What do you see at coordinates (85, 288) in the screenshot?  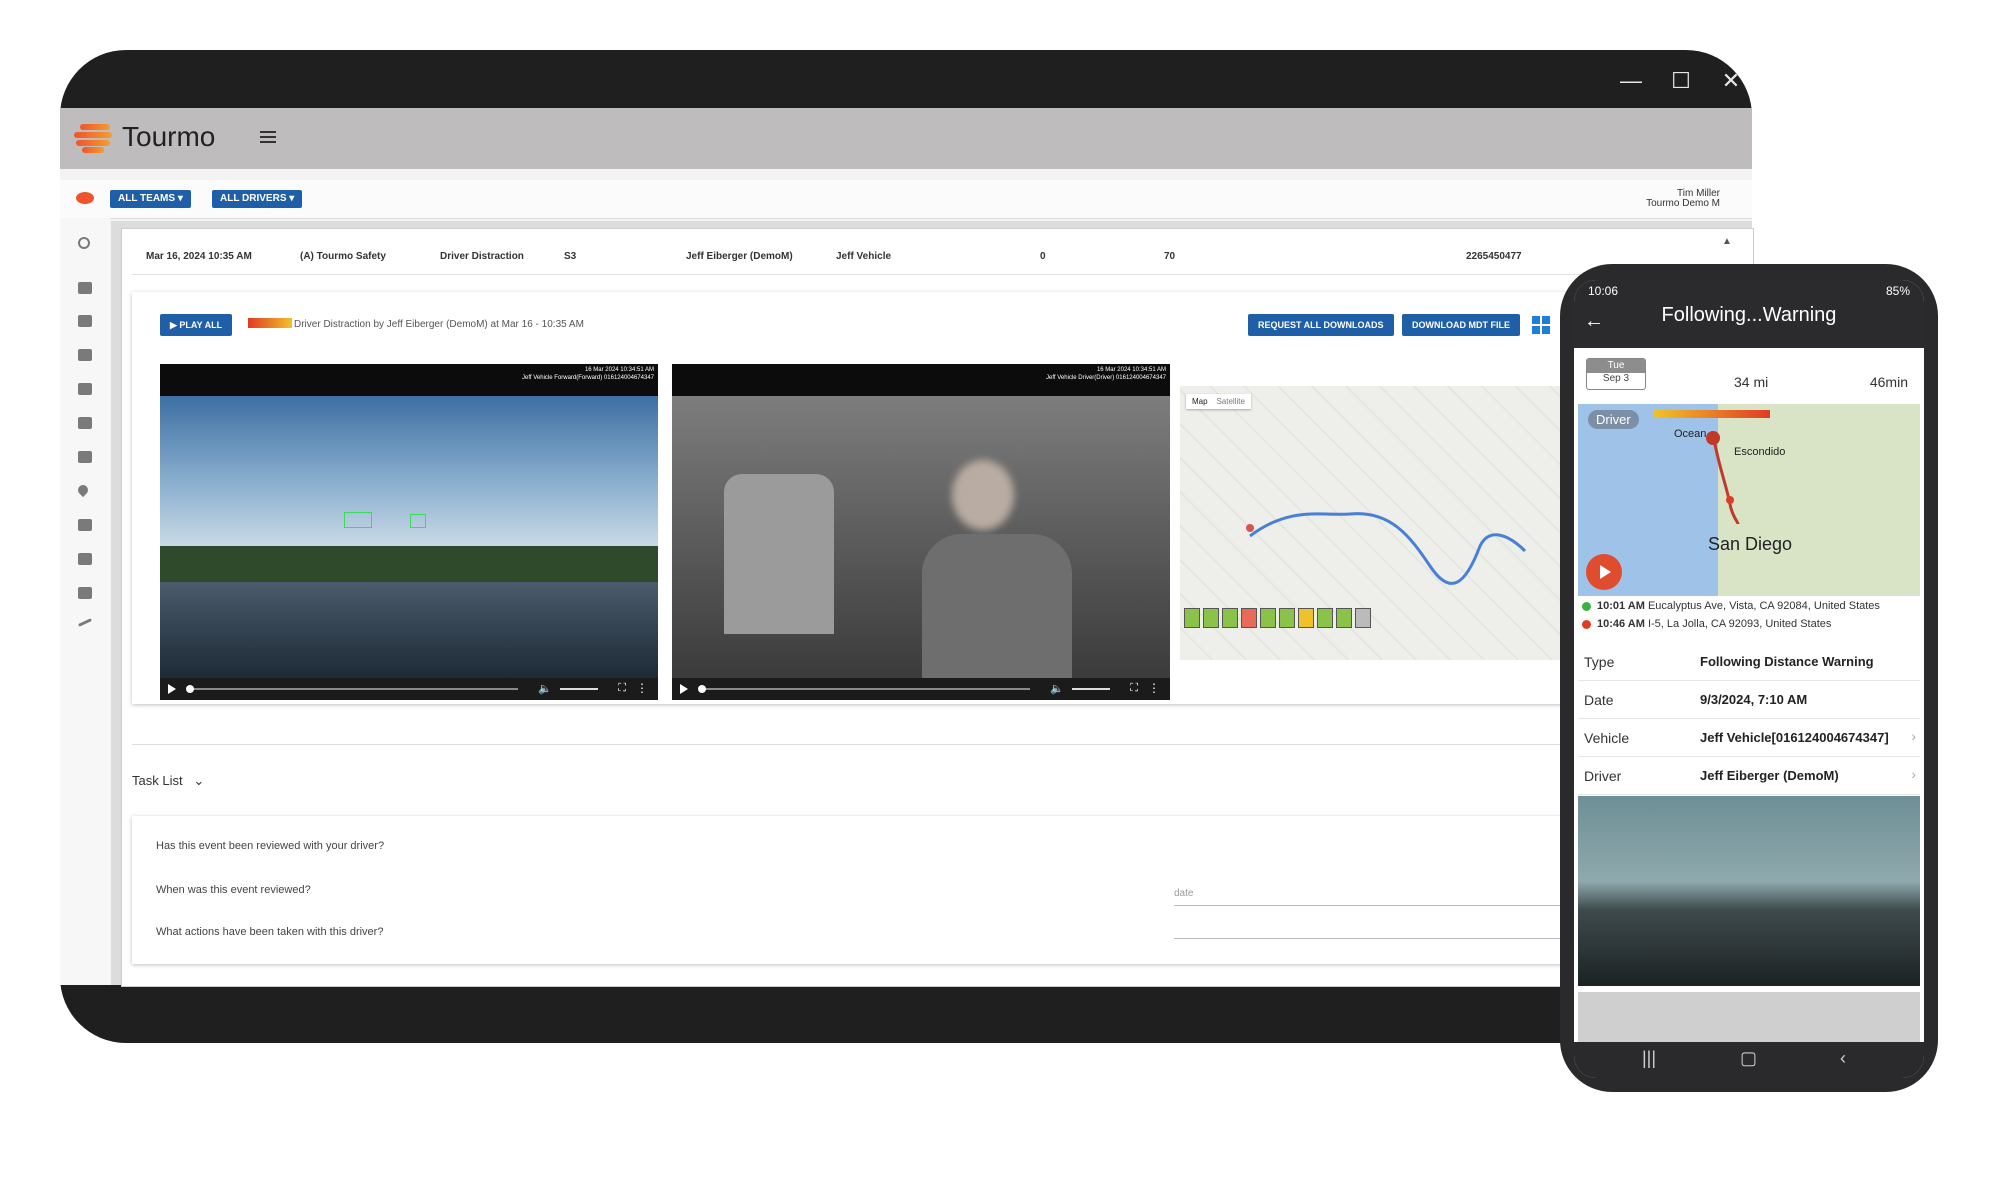 I see `dashboard-icon` at bounding box center [85, 288].